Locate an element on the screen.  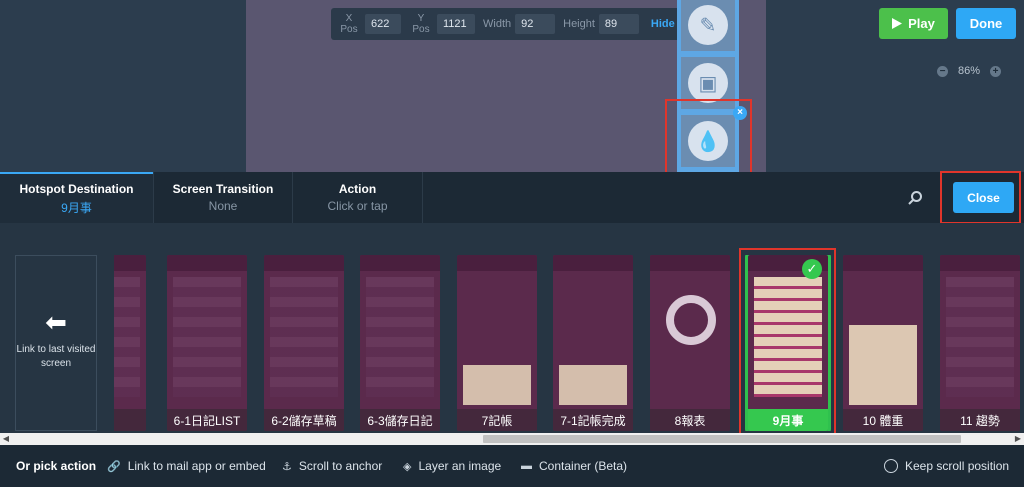
keep-scroll-option: Keep scroll position is located at coordinates (946, 466).